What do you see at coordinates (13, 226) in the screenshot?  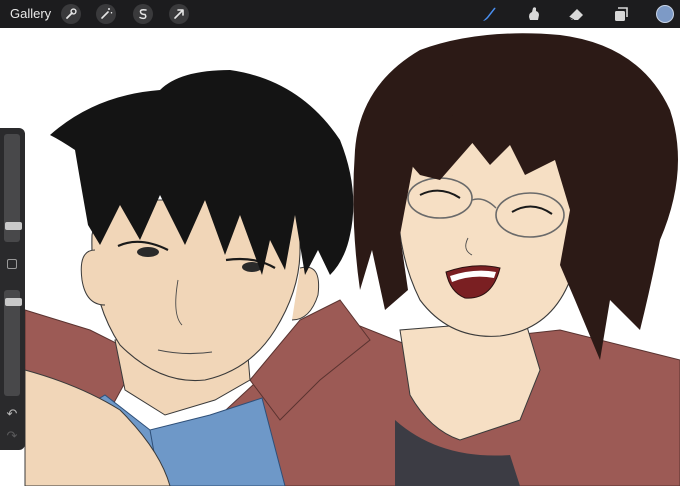 I see `brush-size-thumb` at bounding box center [13, 226].